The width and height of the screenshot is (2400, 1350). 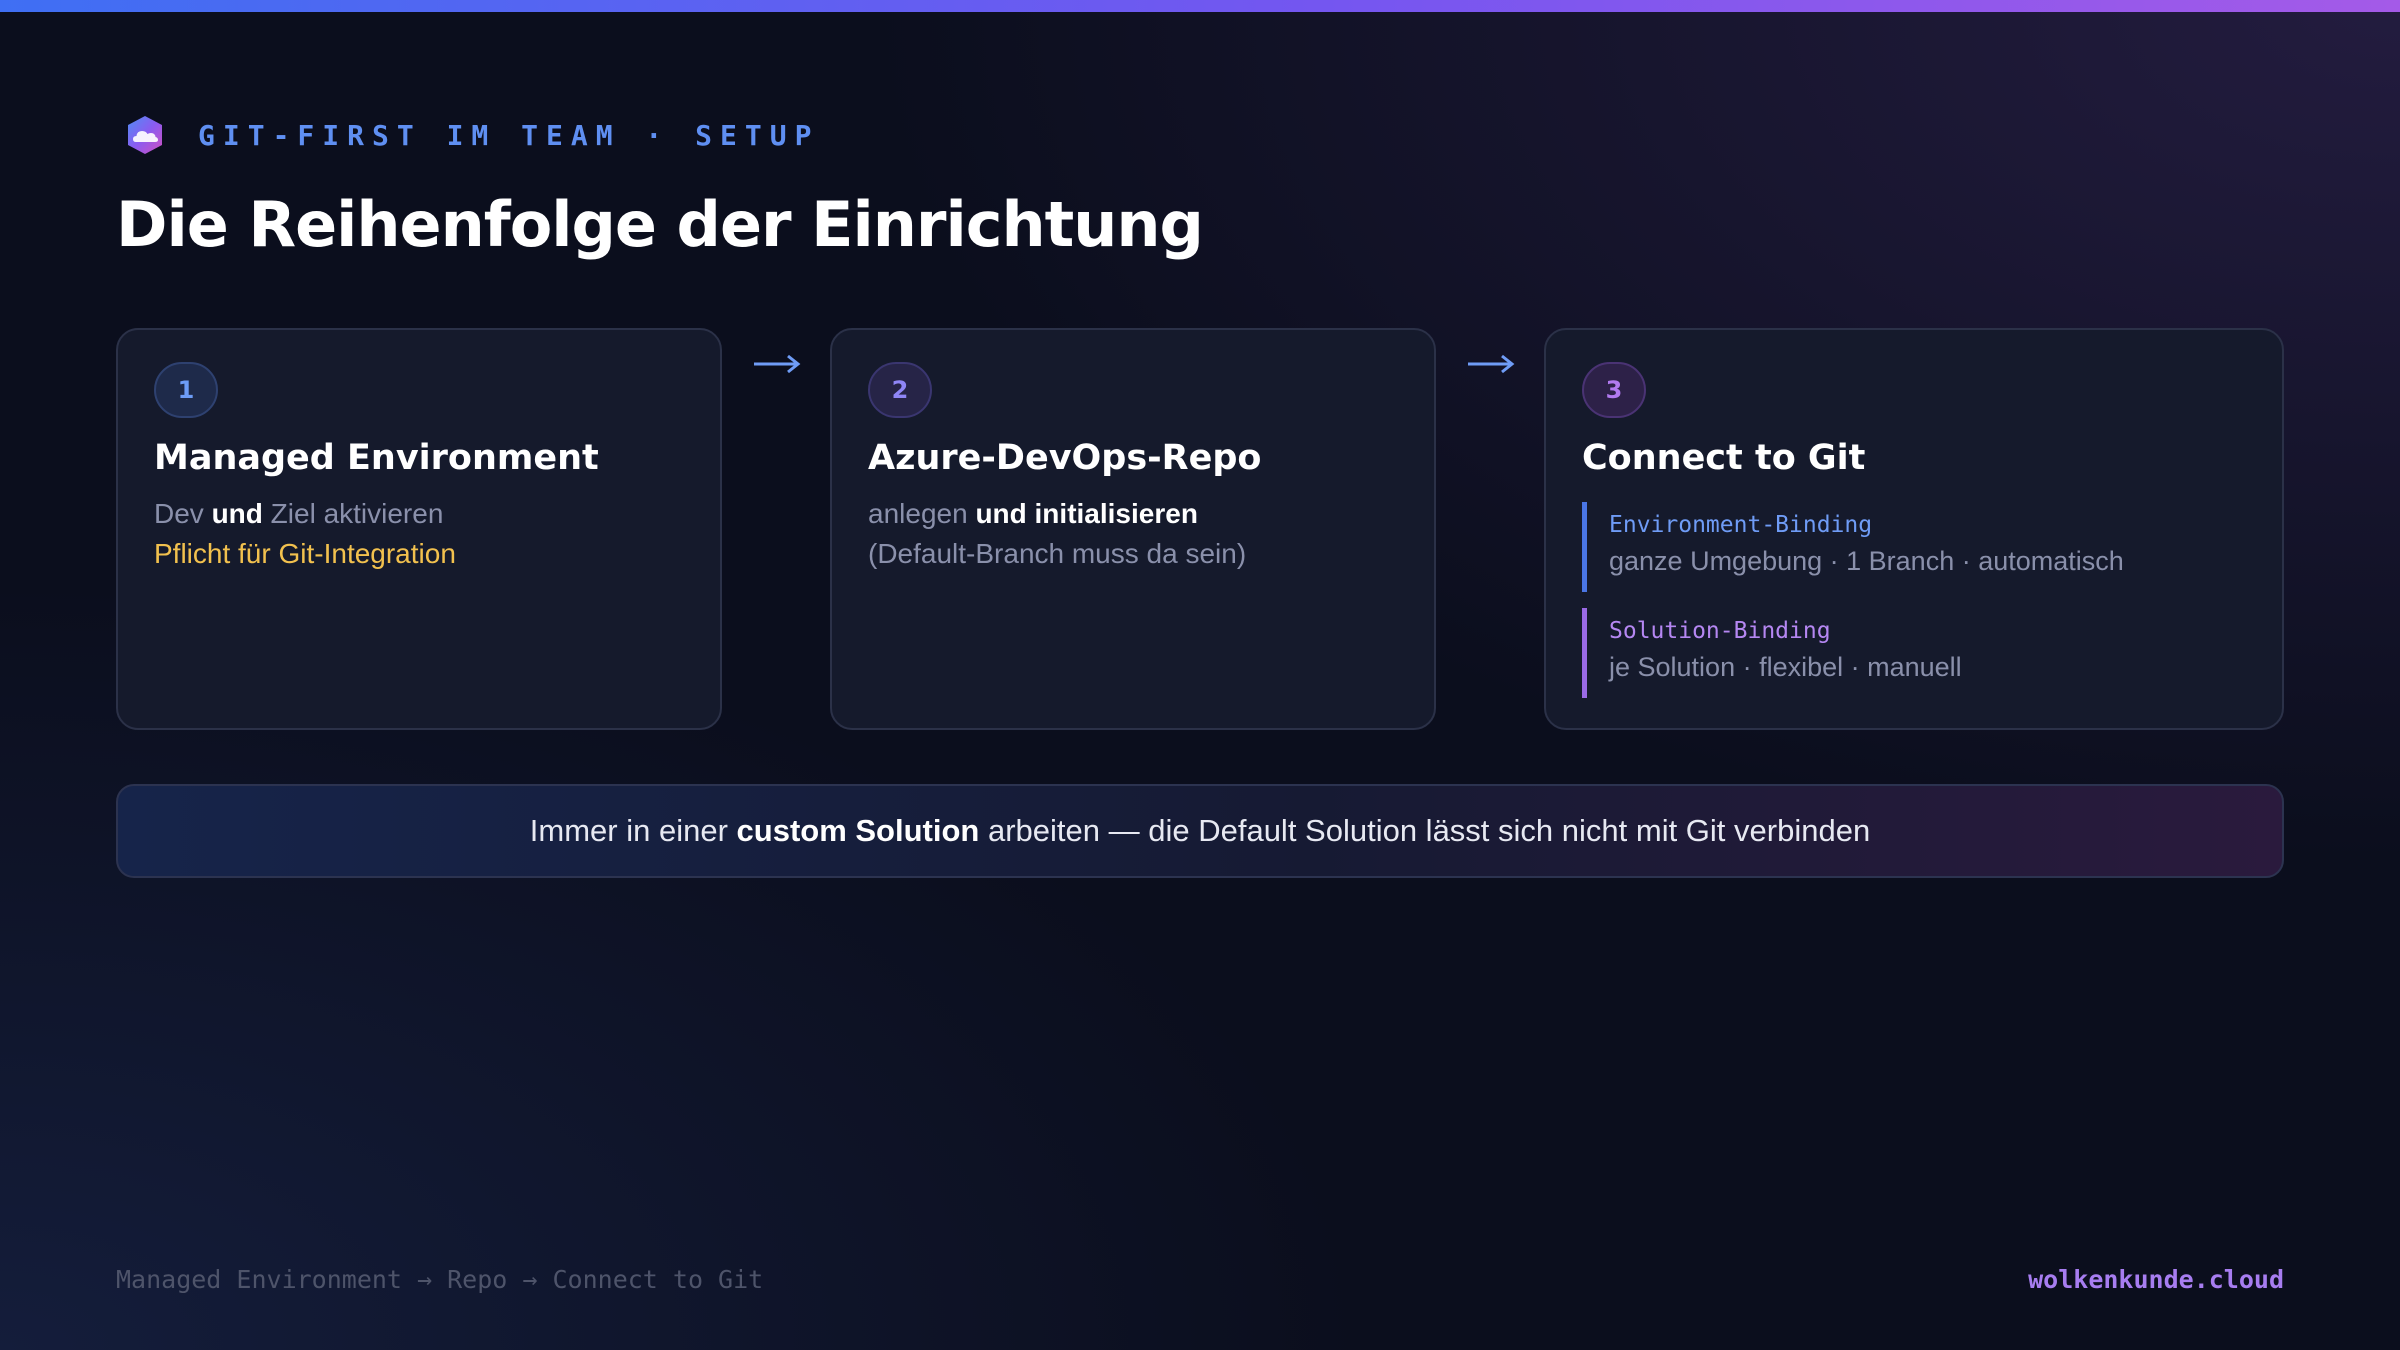 I want to click on step-number-badge: 2, so click(x=900, y=390).